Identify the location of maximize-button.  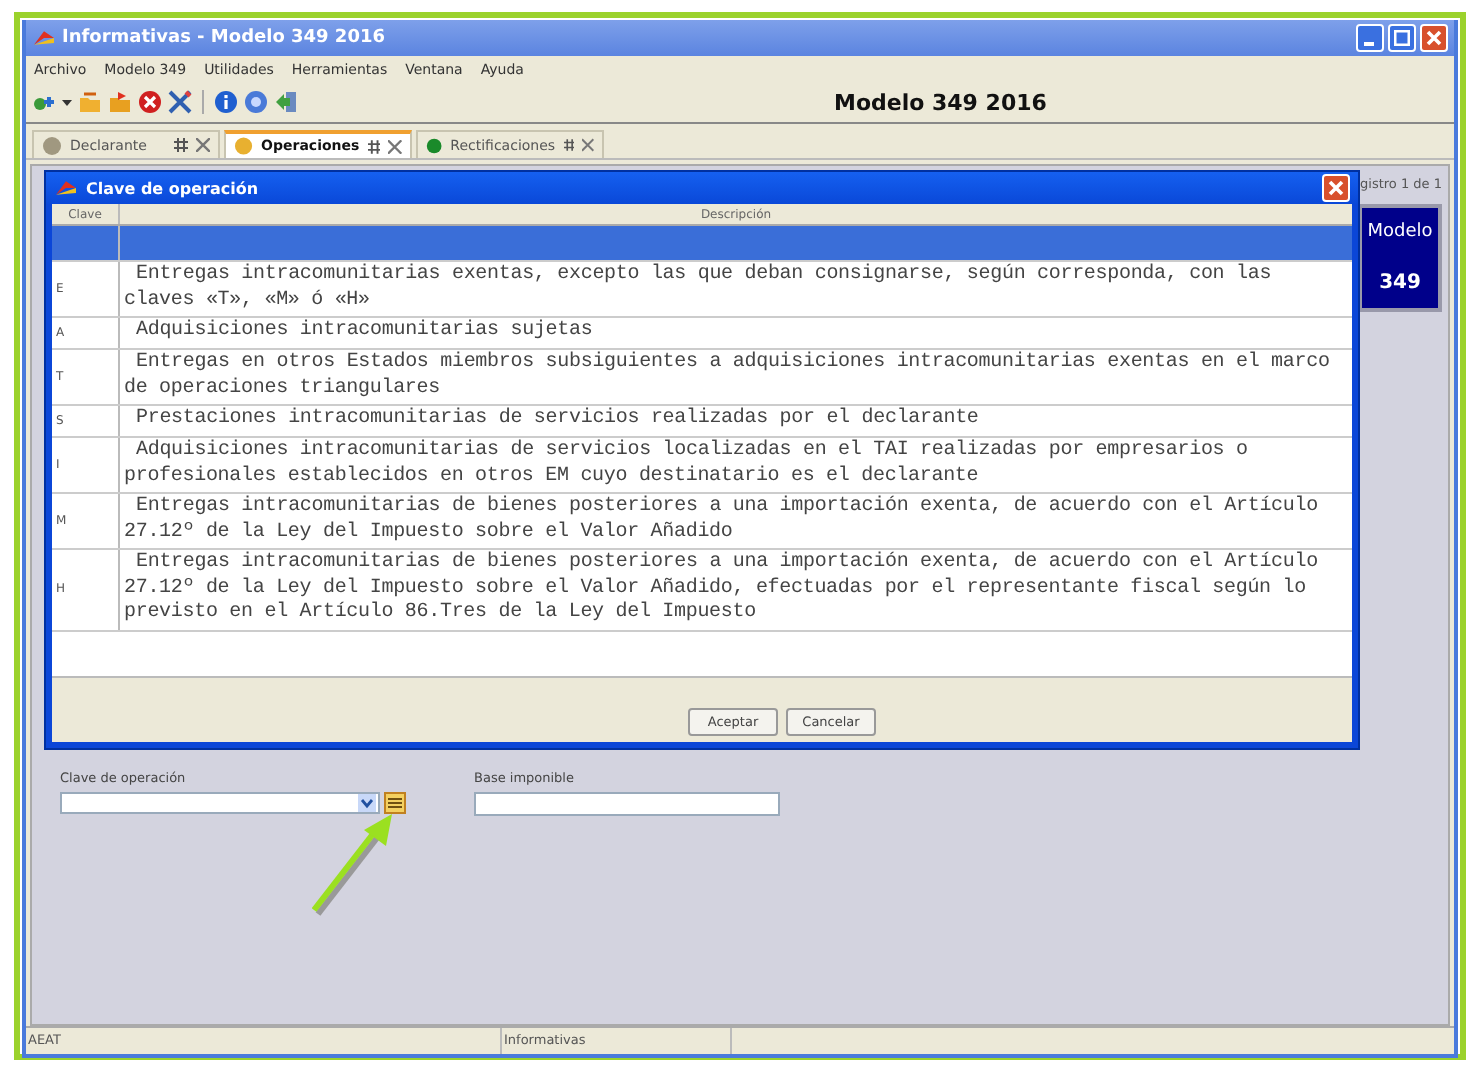
(1402, 38).